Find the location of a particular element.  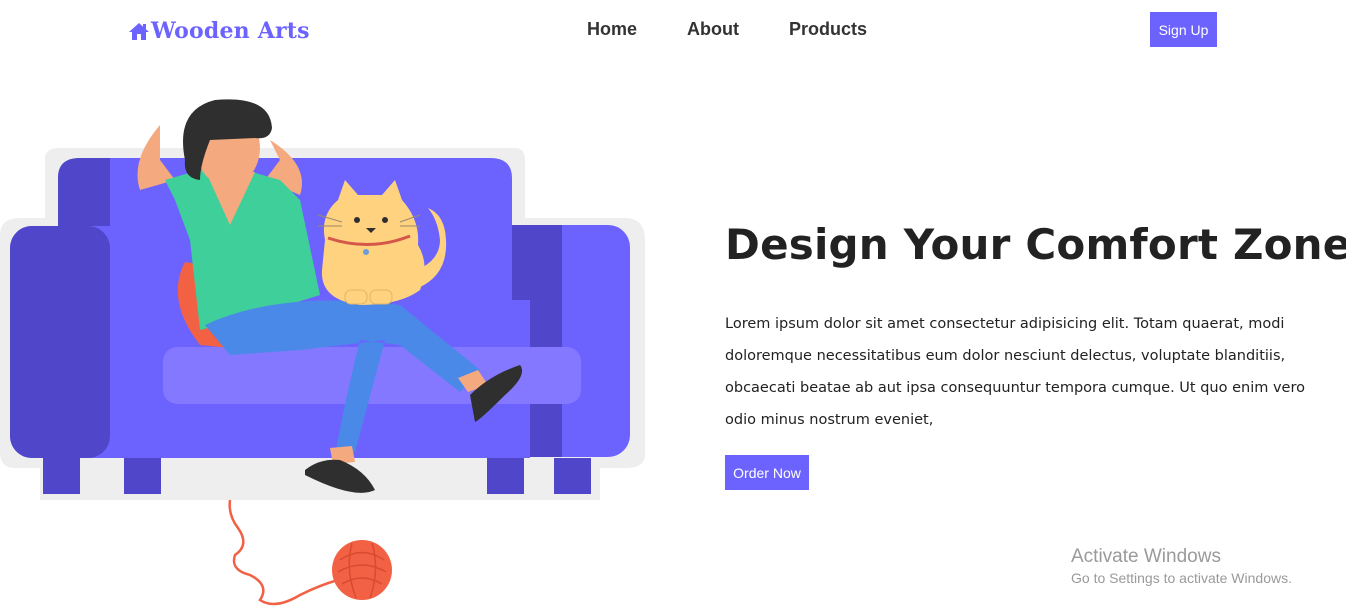

watermark-subtitle: Go to Settings to activate Windows. is located at coordinates (1181, 578).